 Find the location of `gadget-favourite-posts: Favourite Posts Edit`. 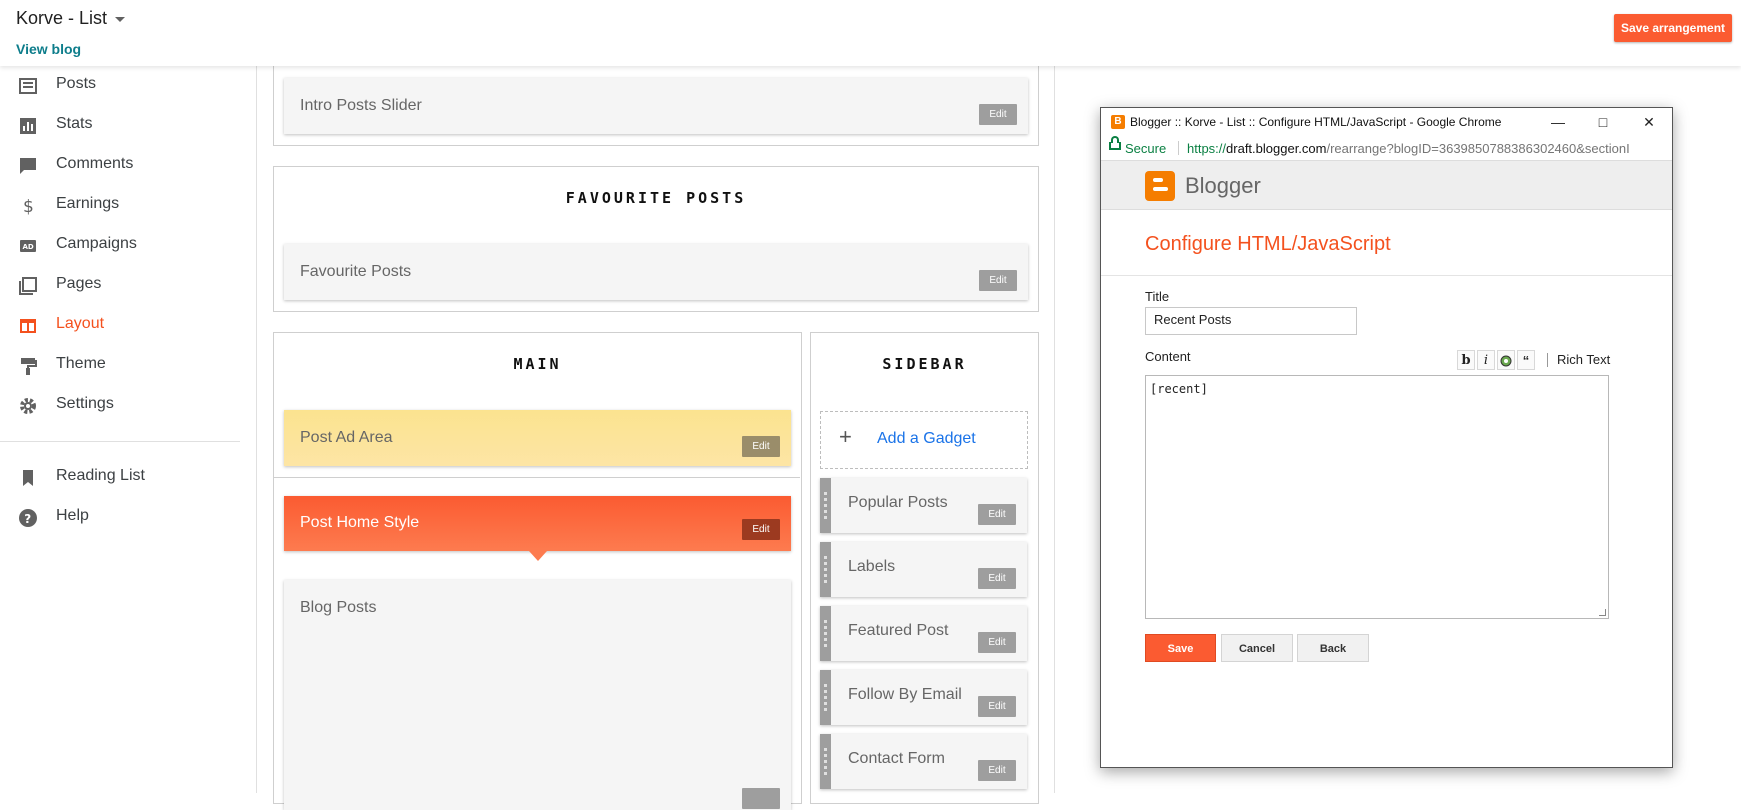

gadget-favourite-posts: Favourite Posts Edit is located at coordinates (656, 272).